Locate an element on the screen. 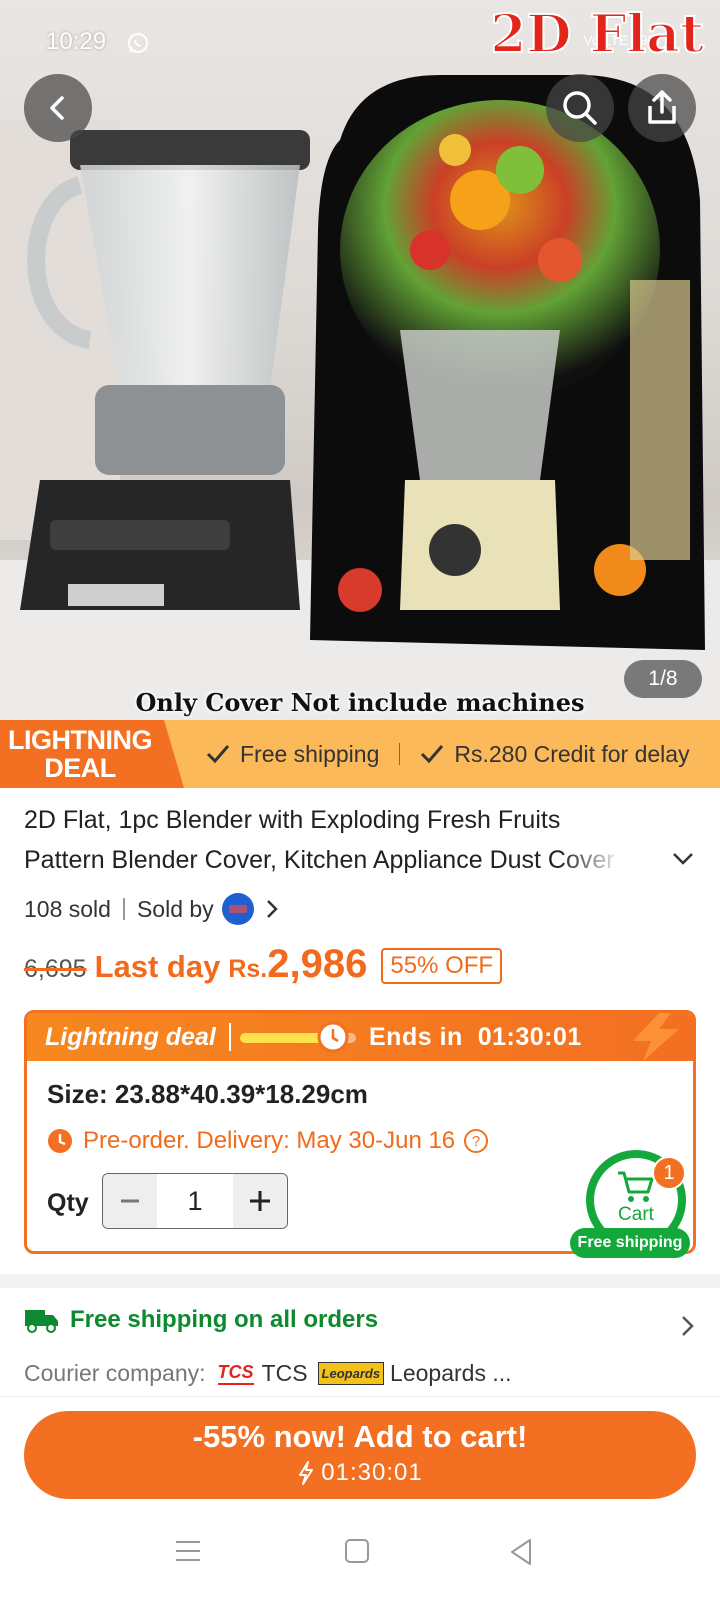  status-time: 10:29 is located at coordinates (76, 41).